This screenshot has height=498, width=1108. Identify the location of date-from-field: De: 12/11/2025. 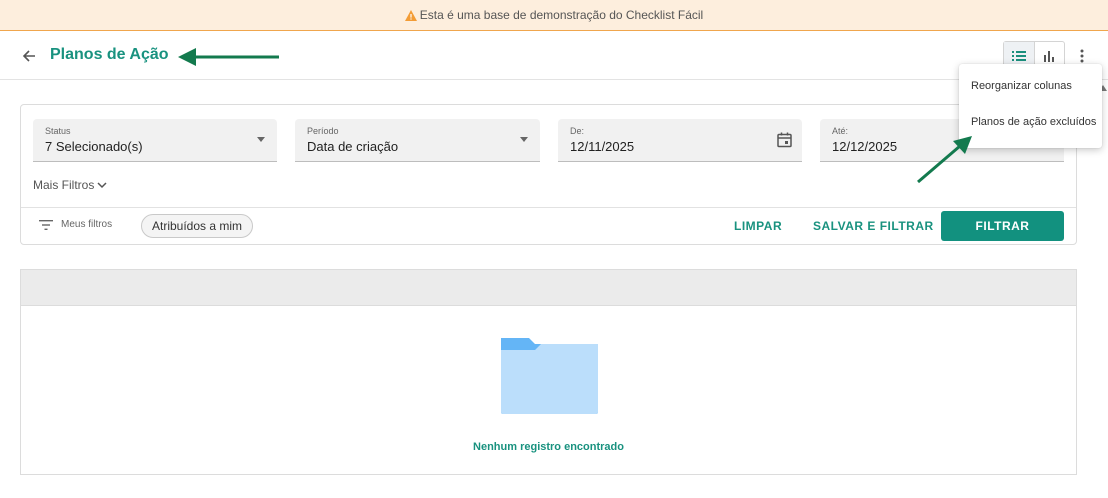
(680, 140).